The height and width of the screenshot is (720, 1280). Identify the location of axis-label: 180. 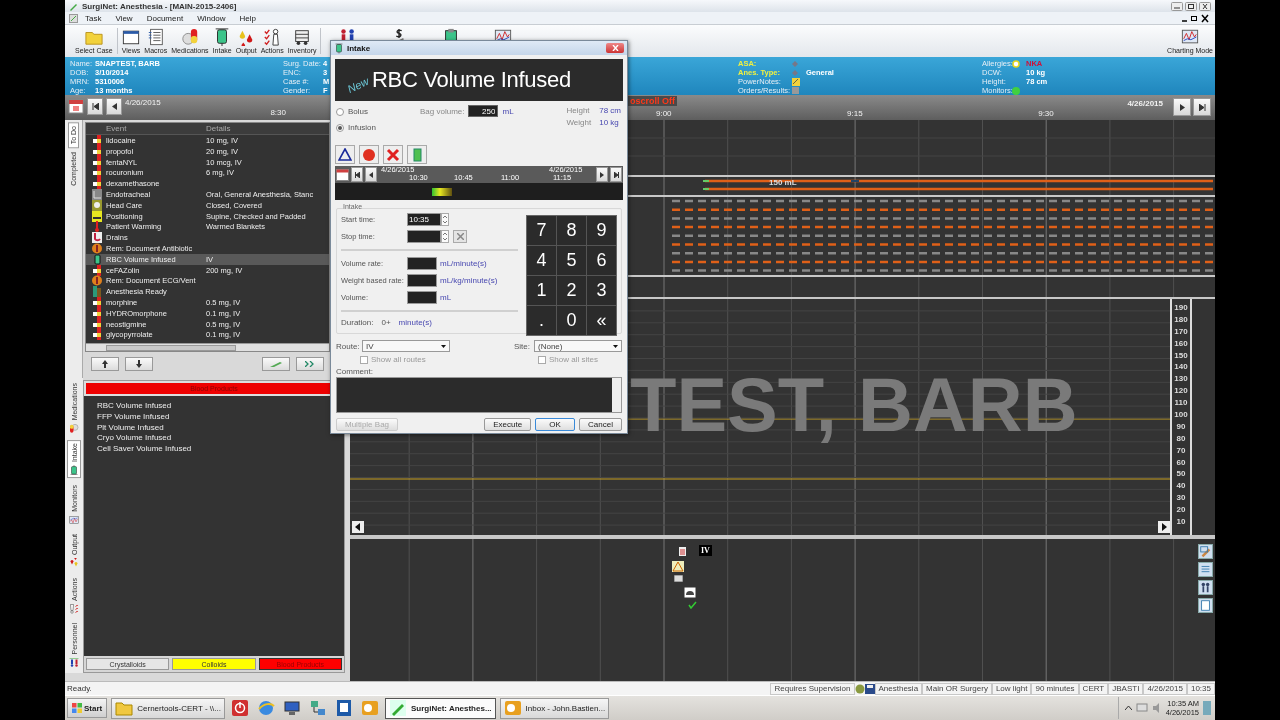
(1181, 319).